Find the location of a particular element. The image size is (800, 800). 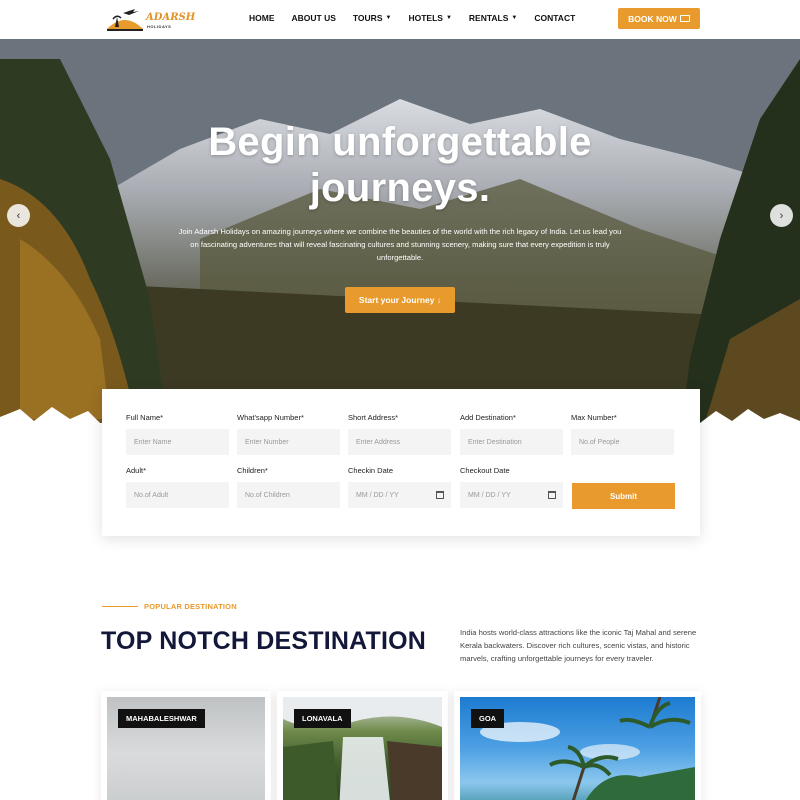

nav-tours-label: TOURS is located at coordinates (367, 18).